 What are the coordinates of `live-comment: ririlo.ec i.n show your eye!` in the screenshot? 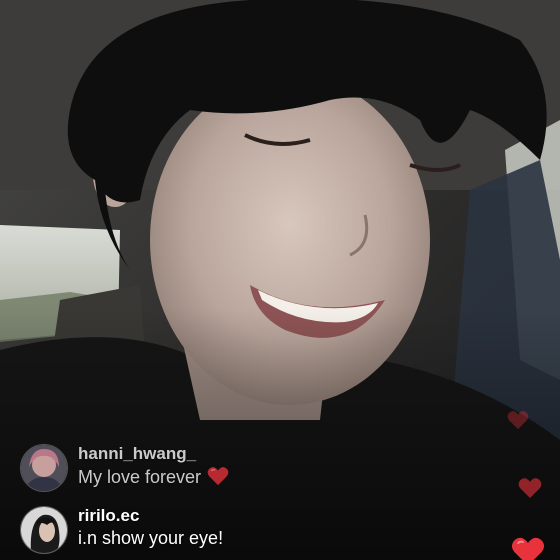 It's located at (230, 533).